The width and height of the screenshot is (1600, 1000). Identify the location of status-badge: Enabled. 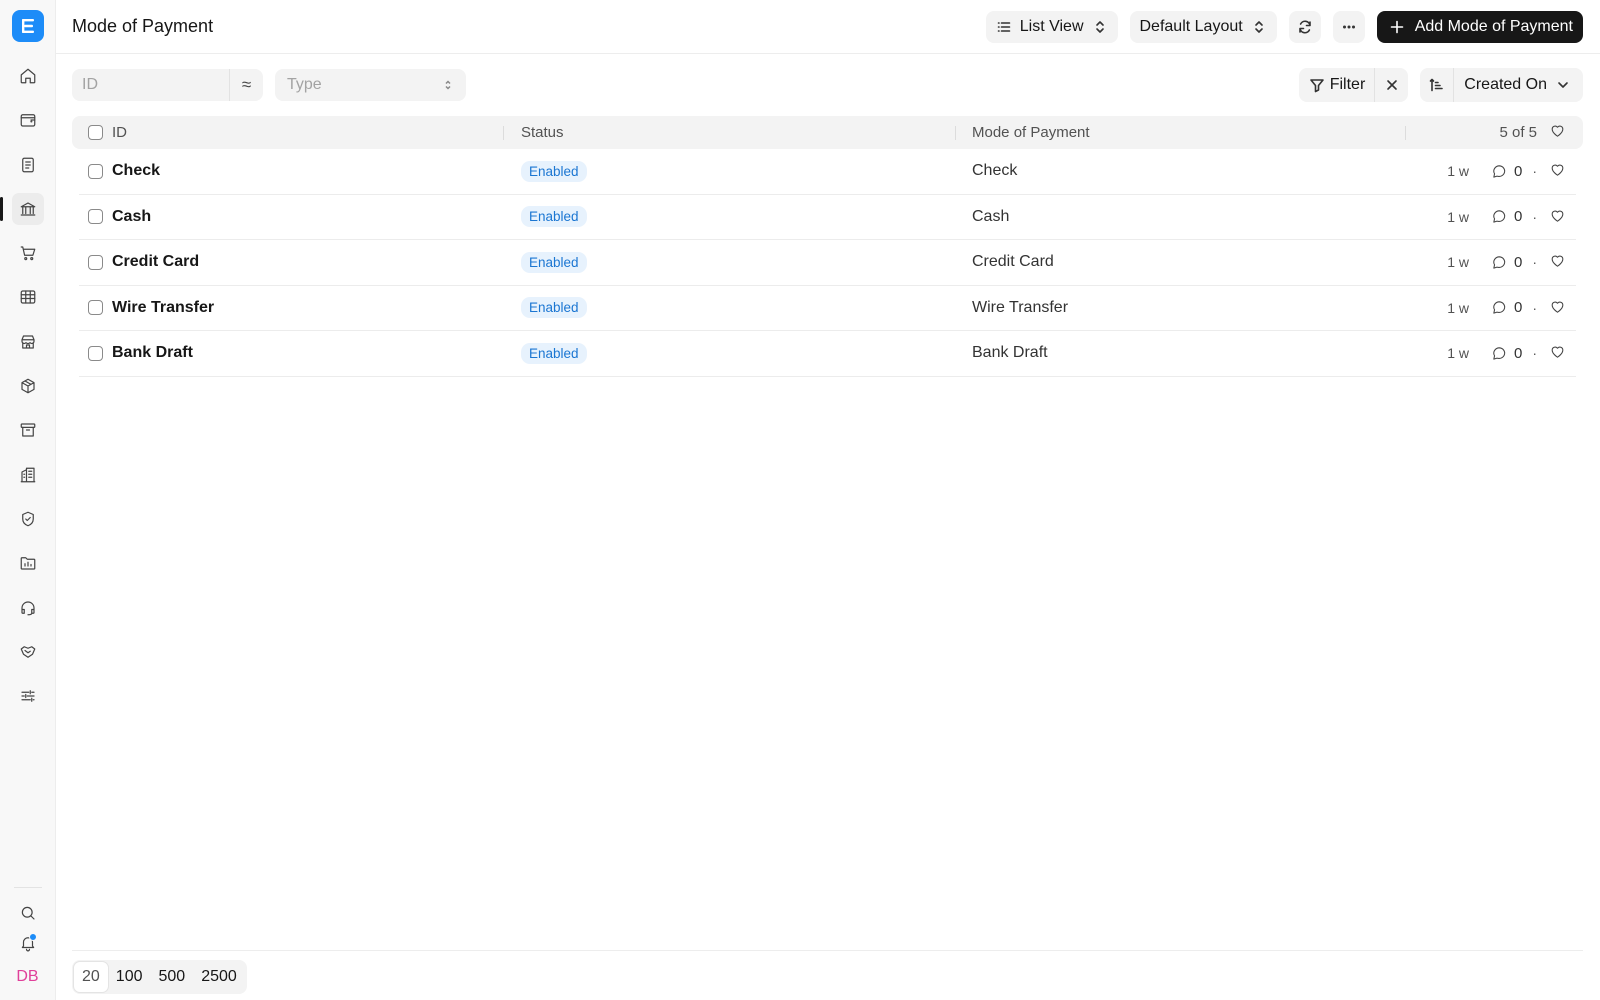
(554, 262).